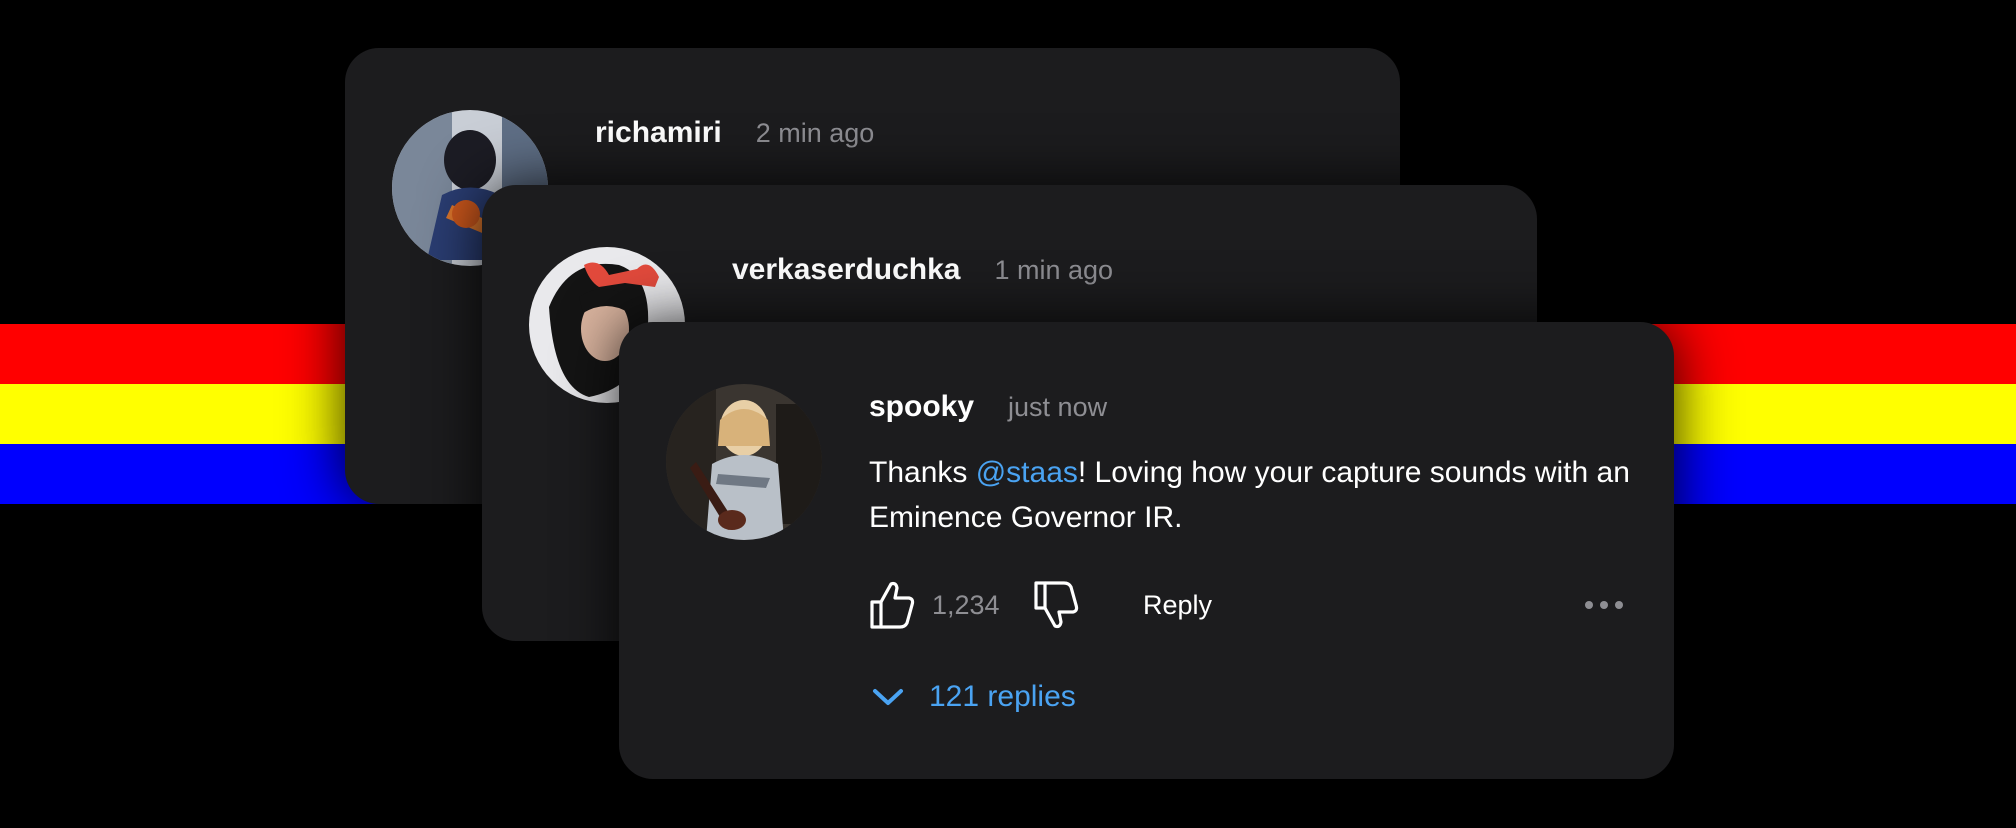 The image size is (2016, 828). Describe the element at coordinates (1604, 605) in the screenshot. I see `more-options-icon` at that location.